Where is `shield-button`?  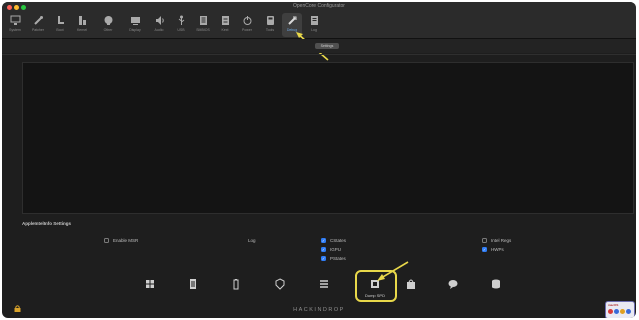 shield-button is located at coordinates (280, 285).